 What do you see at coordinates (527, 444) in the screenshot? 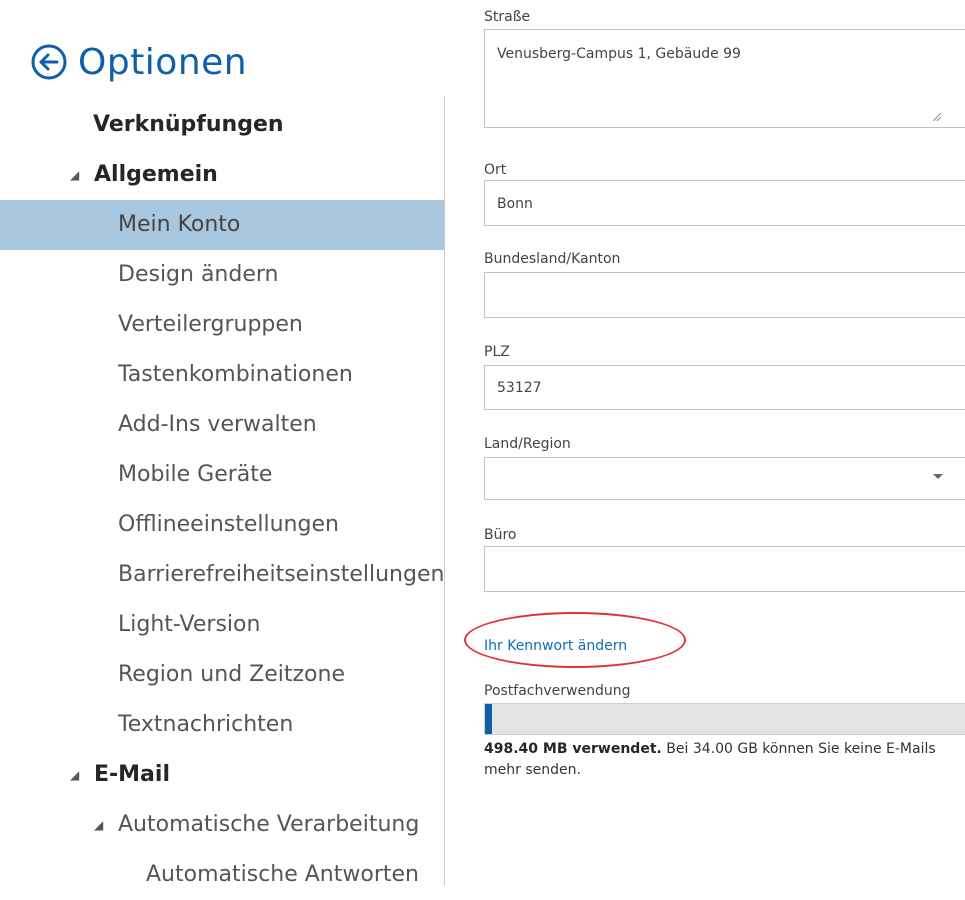
I see `country-label: Land/Region` at bounding box center [527, 444].